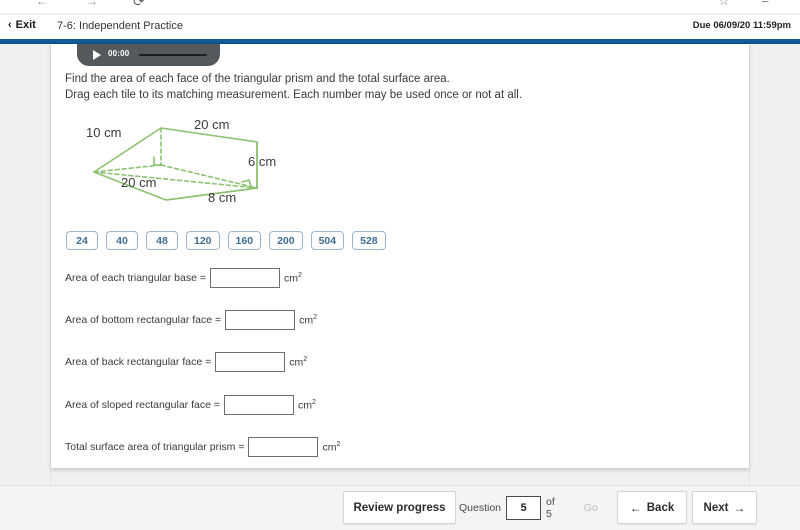 The image size is (800, 530). Describe the element at coordinates (286, 240) in the screenshot. I see `number-tile: 200` at that location.